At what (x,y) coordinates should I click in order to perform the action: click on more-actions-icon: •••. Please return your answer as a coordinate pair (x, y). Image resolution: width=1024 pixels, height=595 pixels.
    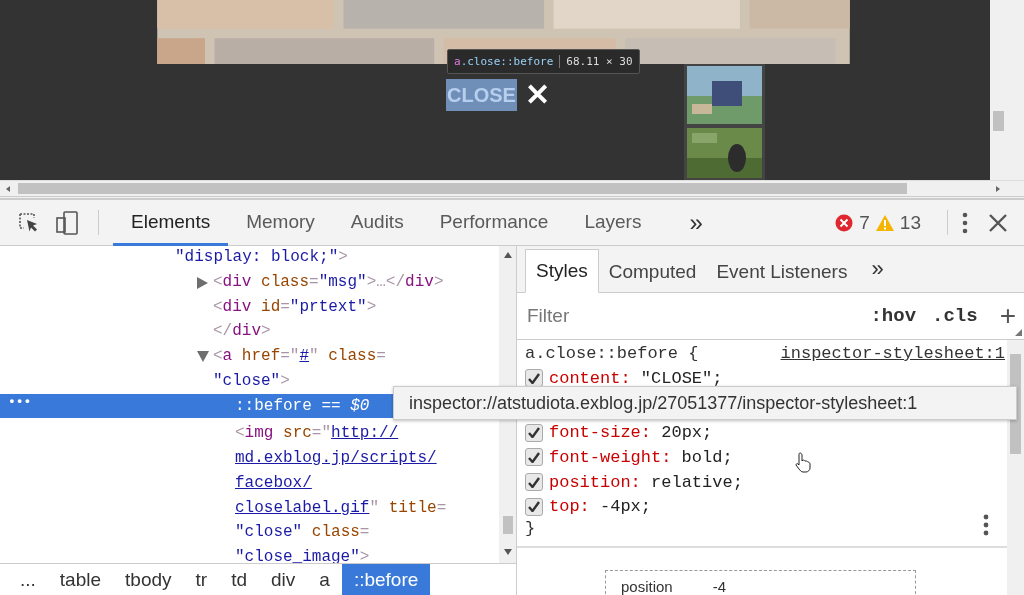
    Looking at the image, I should click on (20, 401).